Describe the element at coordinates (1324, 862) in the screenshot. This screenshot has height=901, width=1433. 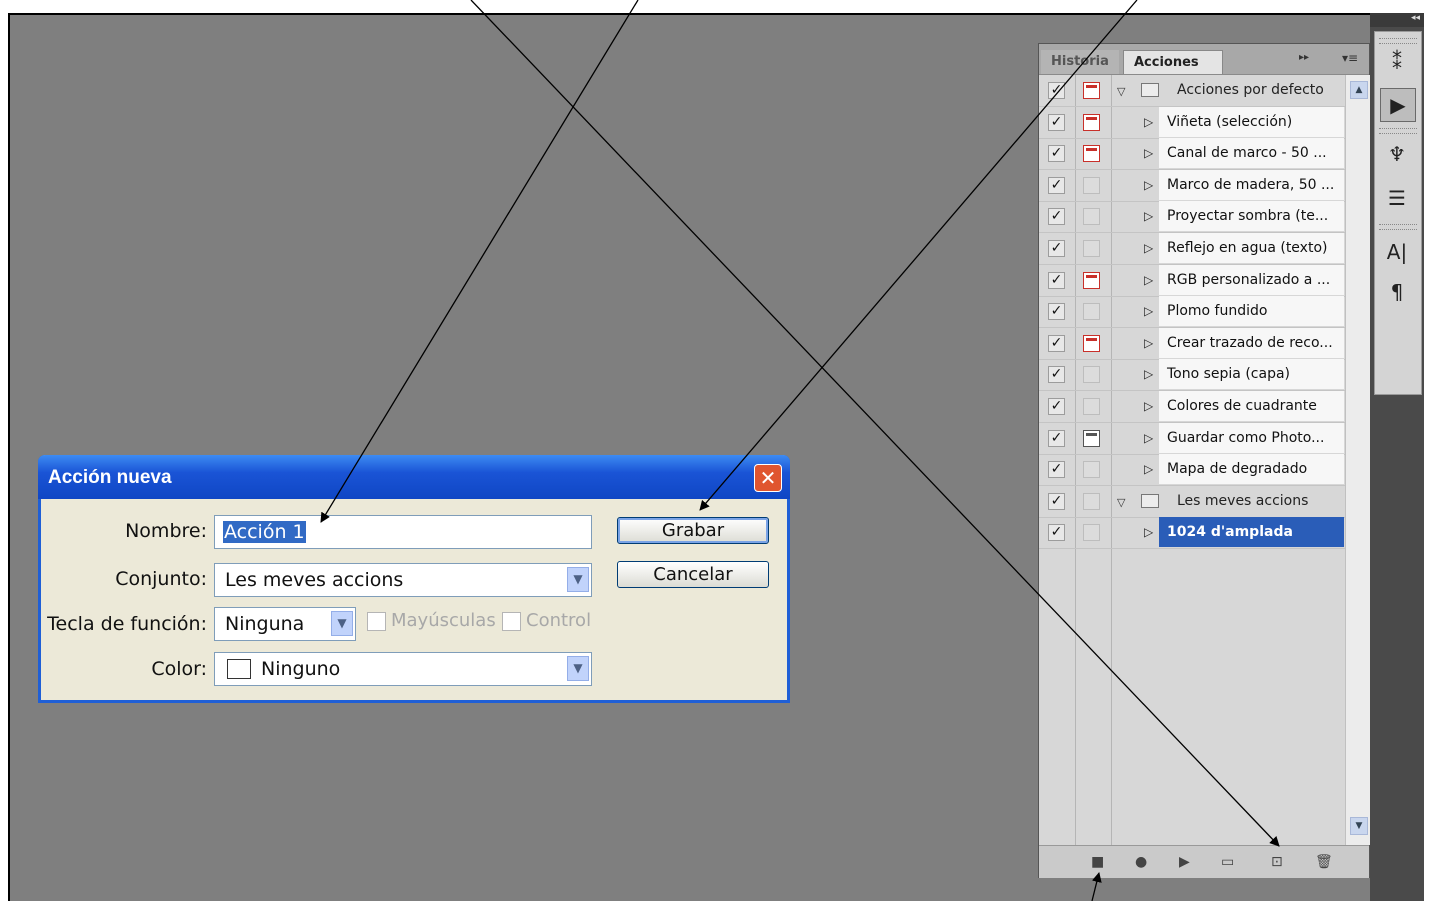
I see `trash-icon: 🗑` at that location.